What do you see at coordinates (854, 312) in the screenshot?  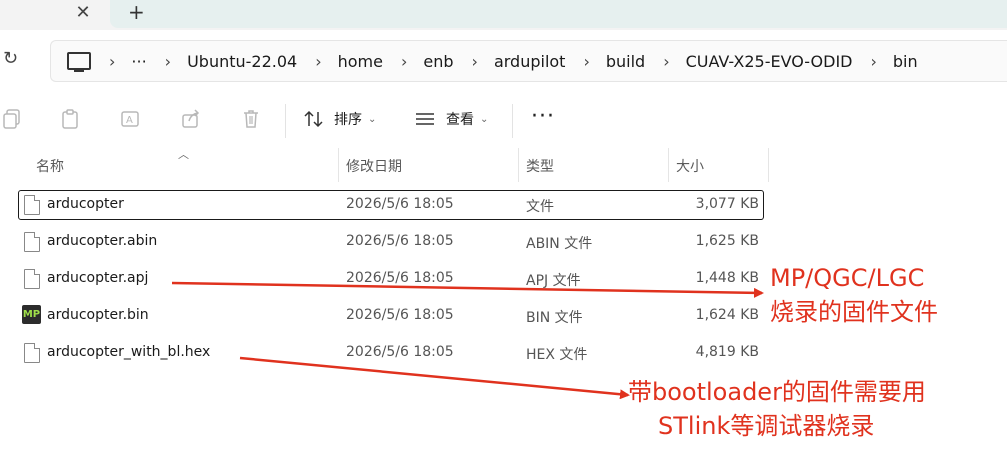 I see `annotation-apj-line2: 烧录的固件文件` at bounding box center [854, 312].